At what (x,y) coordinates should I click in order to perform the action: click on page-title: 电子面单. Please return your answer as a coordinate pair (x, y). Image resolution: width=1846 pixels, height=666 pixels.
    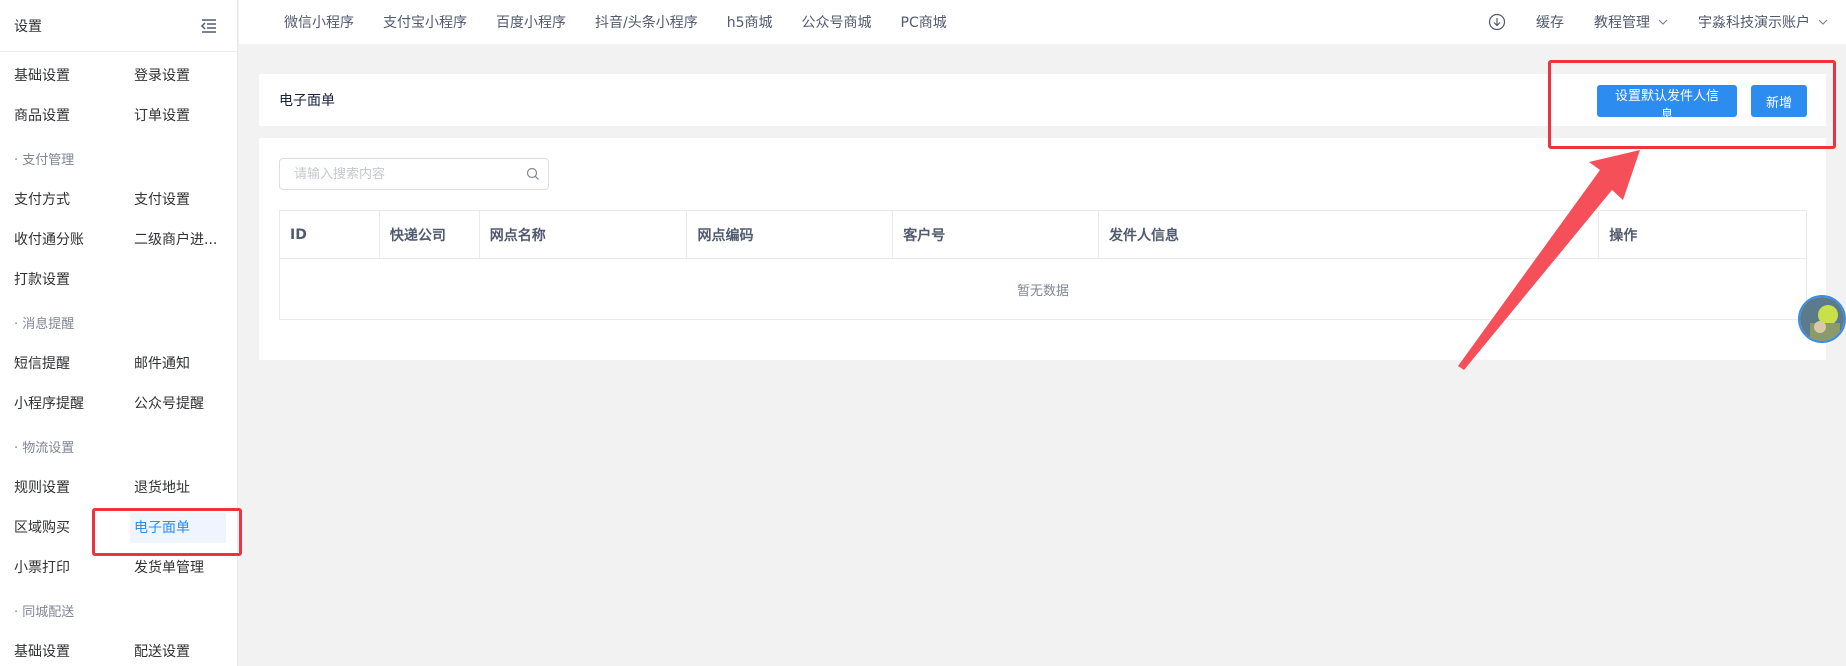
    Looking at the image, I should click on (307, 101).